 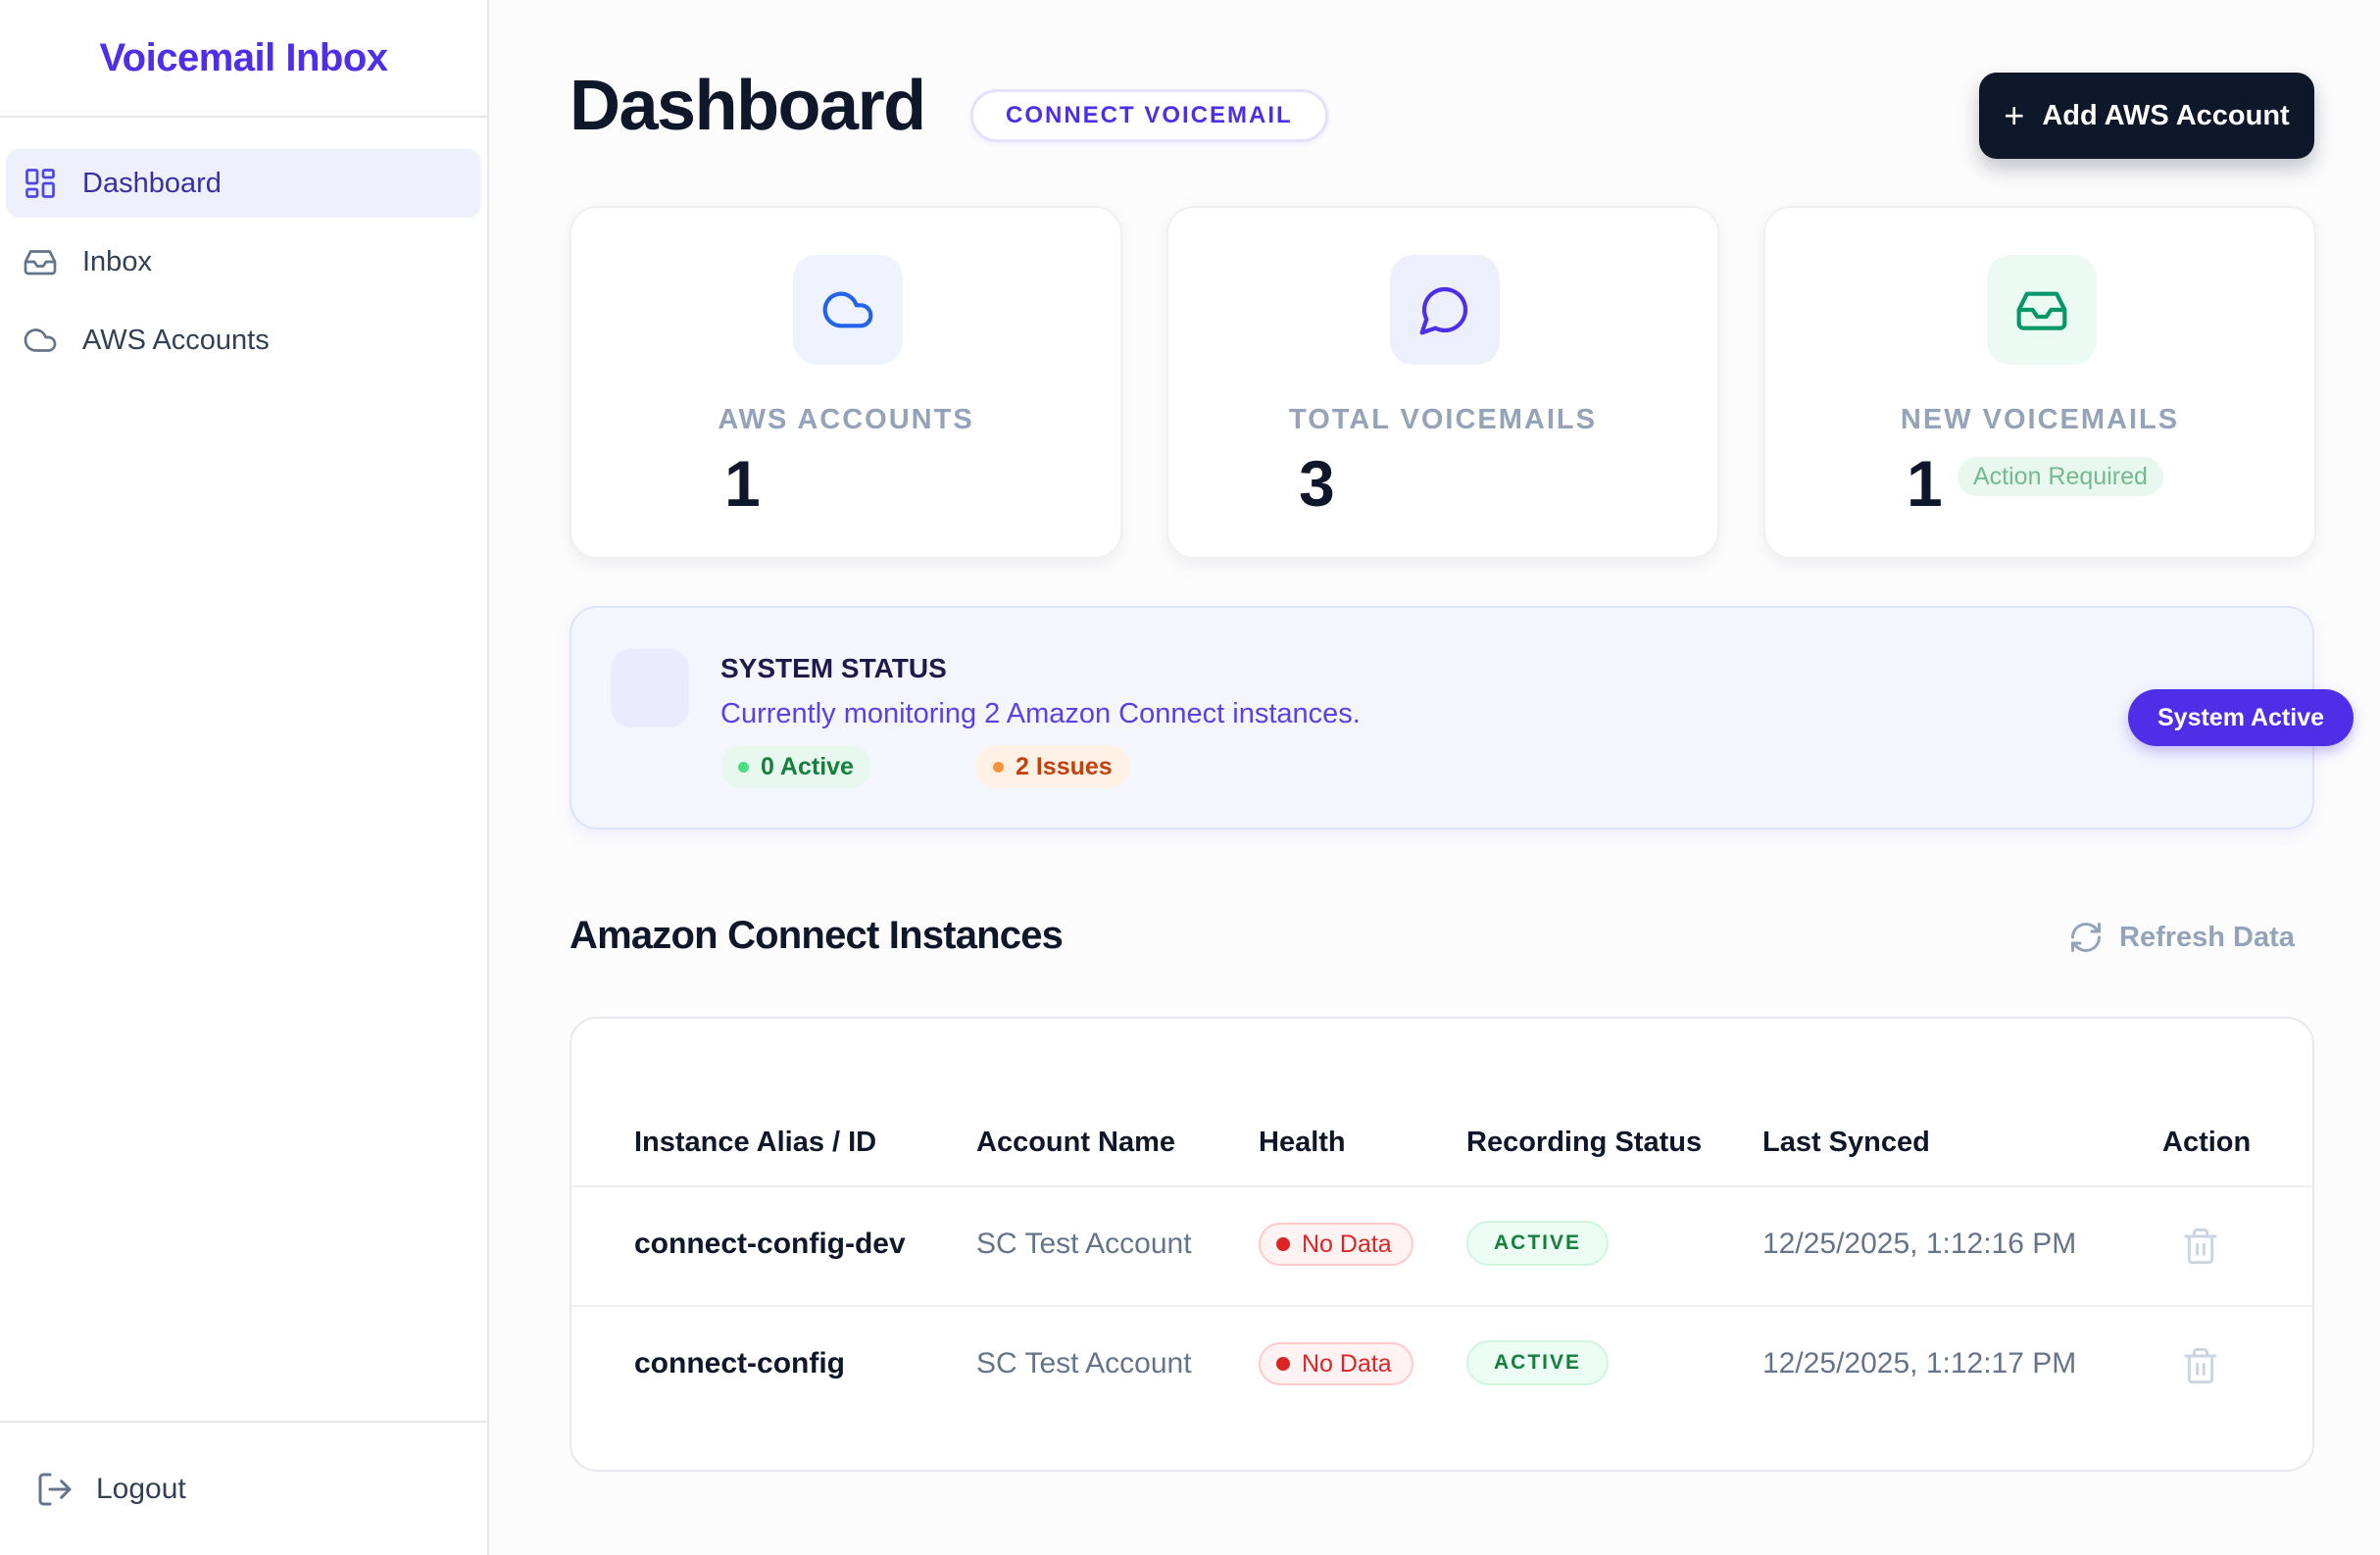 What do you see at coordinates (1317, 483) in the screenshot?
I see `stat-value: 3` at bounding box center [1317, 483].